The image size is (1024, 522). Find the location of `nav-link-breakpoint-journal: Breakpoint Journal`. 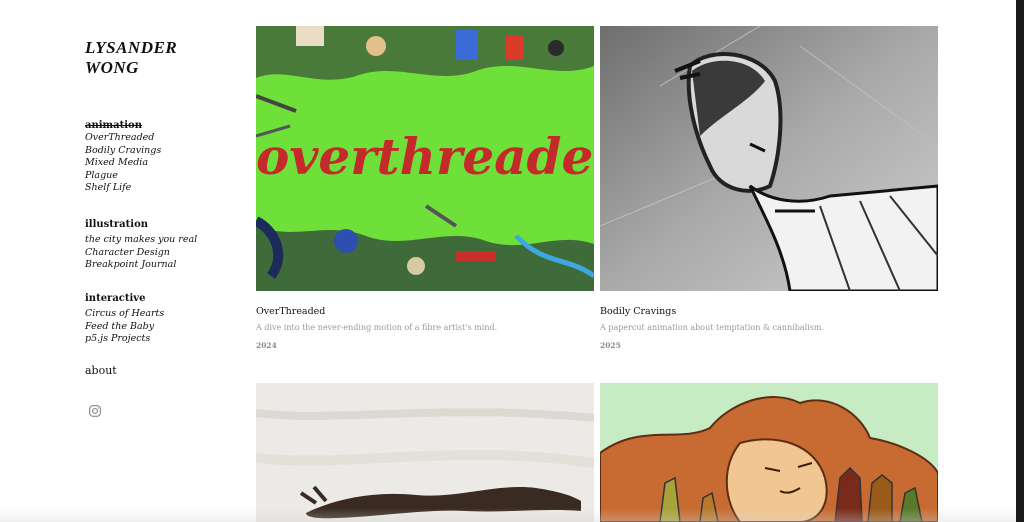

nav-link-breakpoint-journal: Breakpoint Journal is located at coordinates (141, 265).